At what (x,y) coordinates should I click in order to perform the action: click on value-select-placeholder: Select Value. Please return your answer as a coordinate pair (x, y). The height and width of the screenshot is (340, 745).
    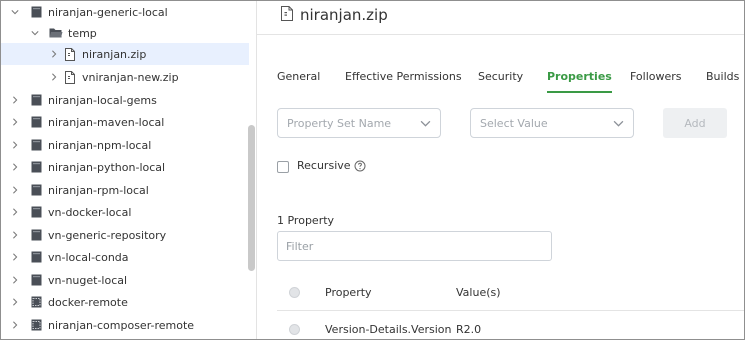
    Looking at the image, I should click on (514, 123).